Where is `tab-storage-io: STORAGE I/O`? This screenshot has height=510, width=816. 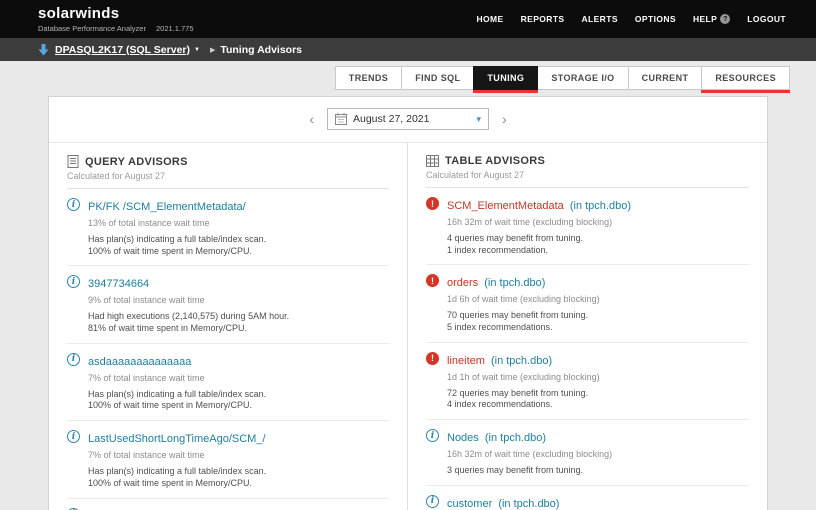
tab-storage-io: STORAGE I/O is located at coordinates (583, 78).